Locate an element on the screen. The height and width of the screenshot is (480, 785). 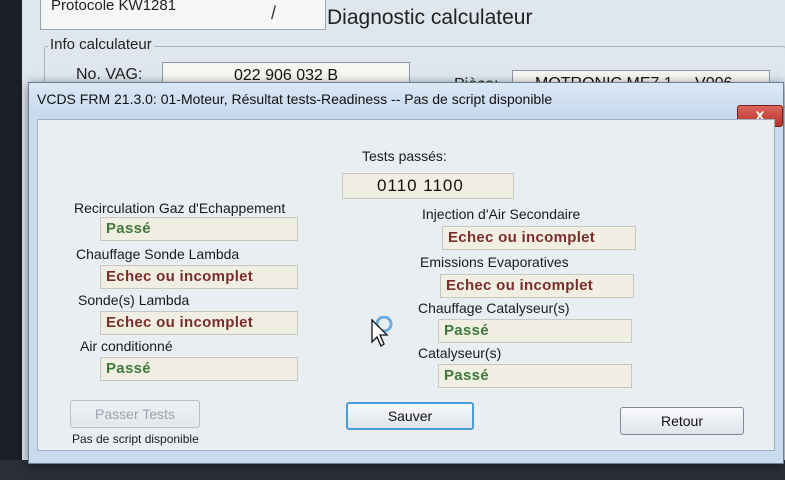
status-air-conditioning: Passé is located at coordinates (199, 369).